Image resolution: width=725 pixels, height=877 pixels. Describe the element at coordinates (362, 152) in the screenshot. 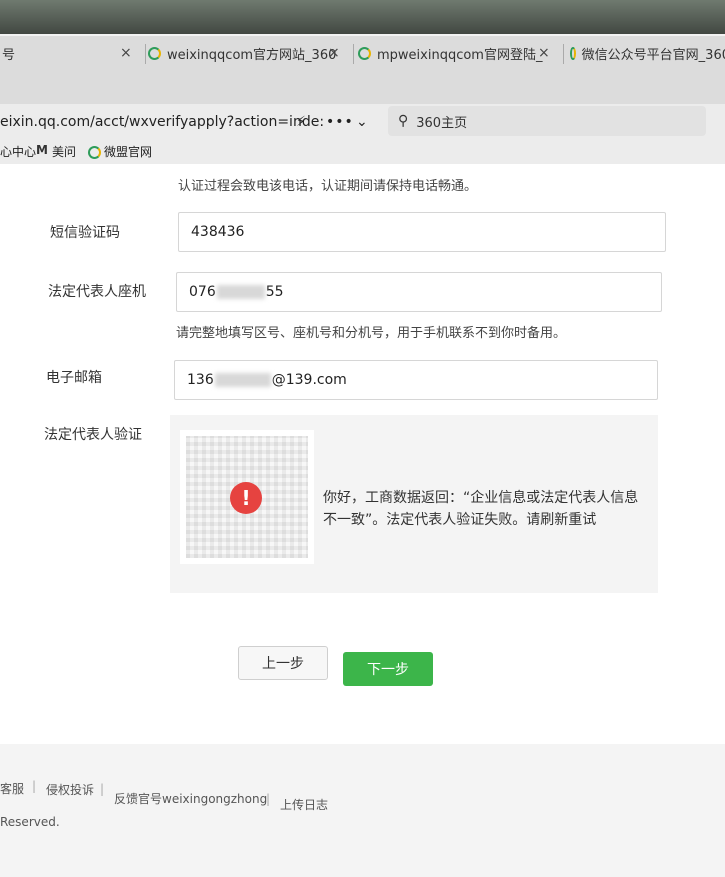

I see `bookmarks-bar: 心中心 M 美问 微盟官网` at that location.